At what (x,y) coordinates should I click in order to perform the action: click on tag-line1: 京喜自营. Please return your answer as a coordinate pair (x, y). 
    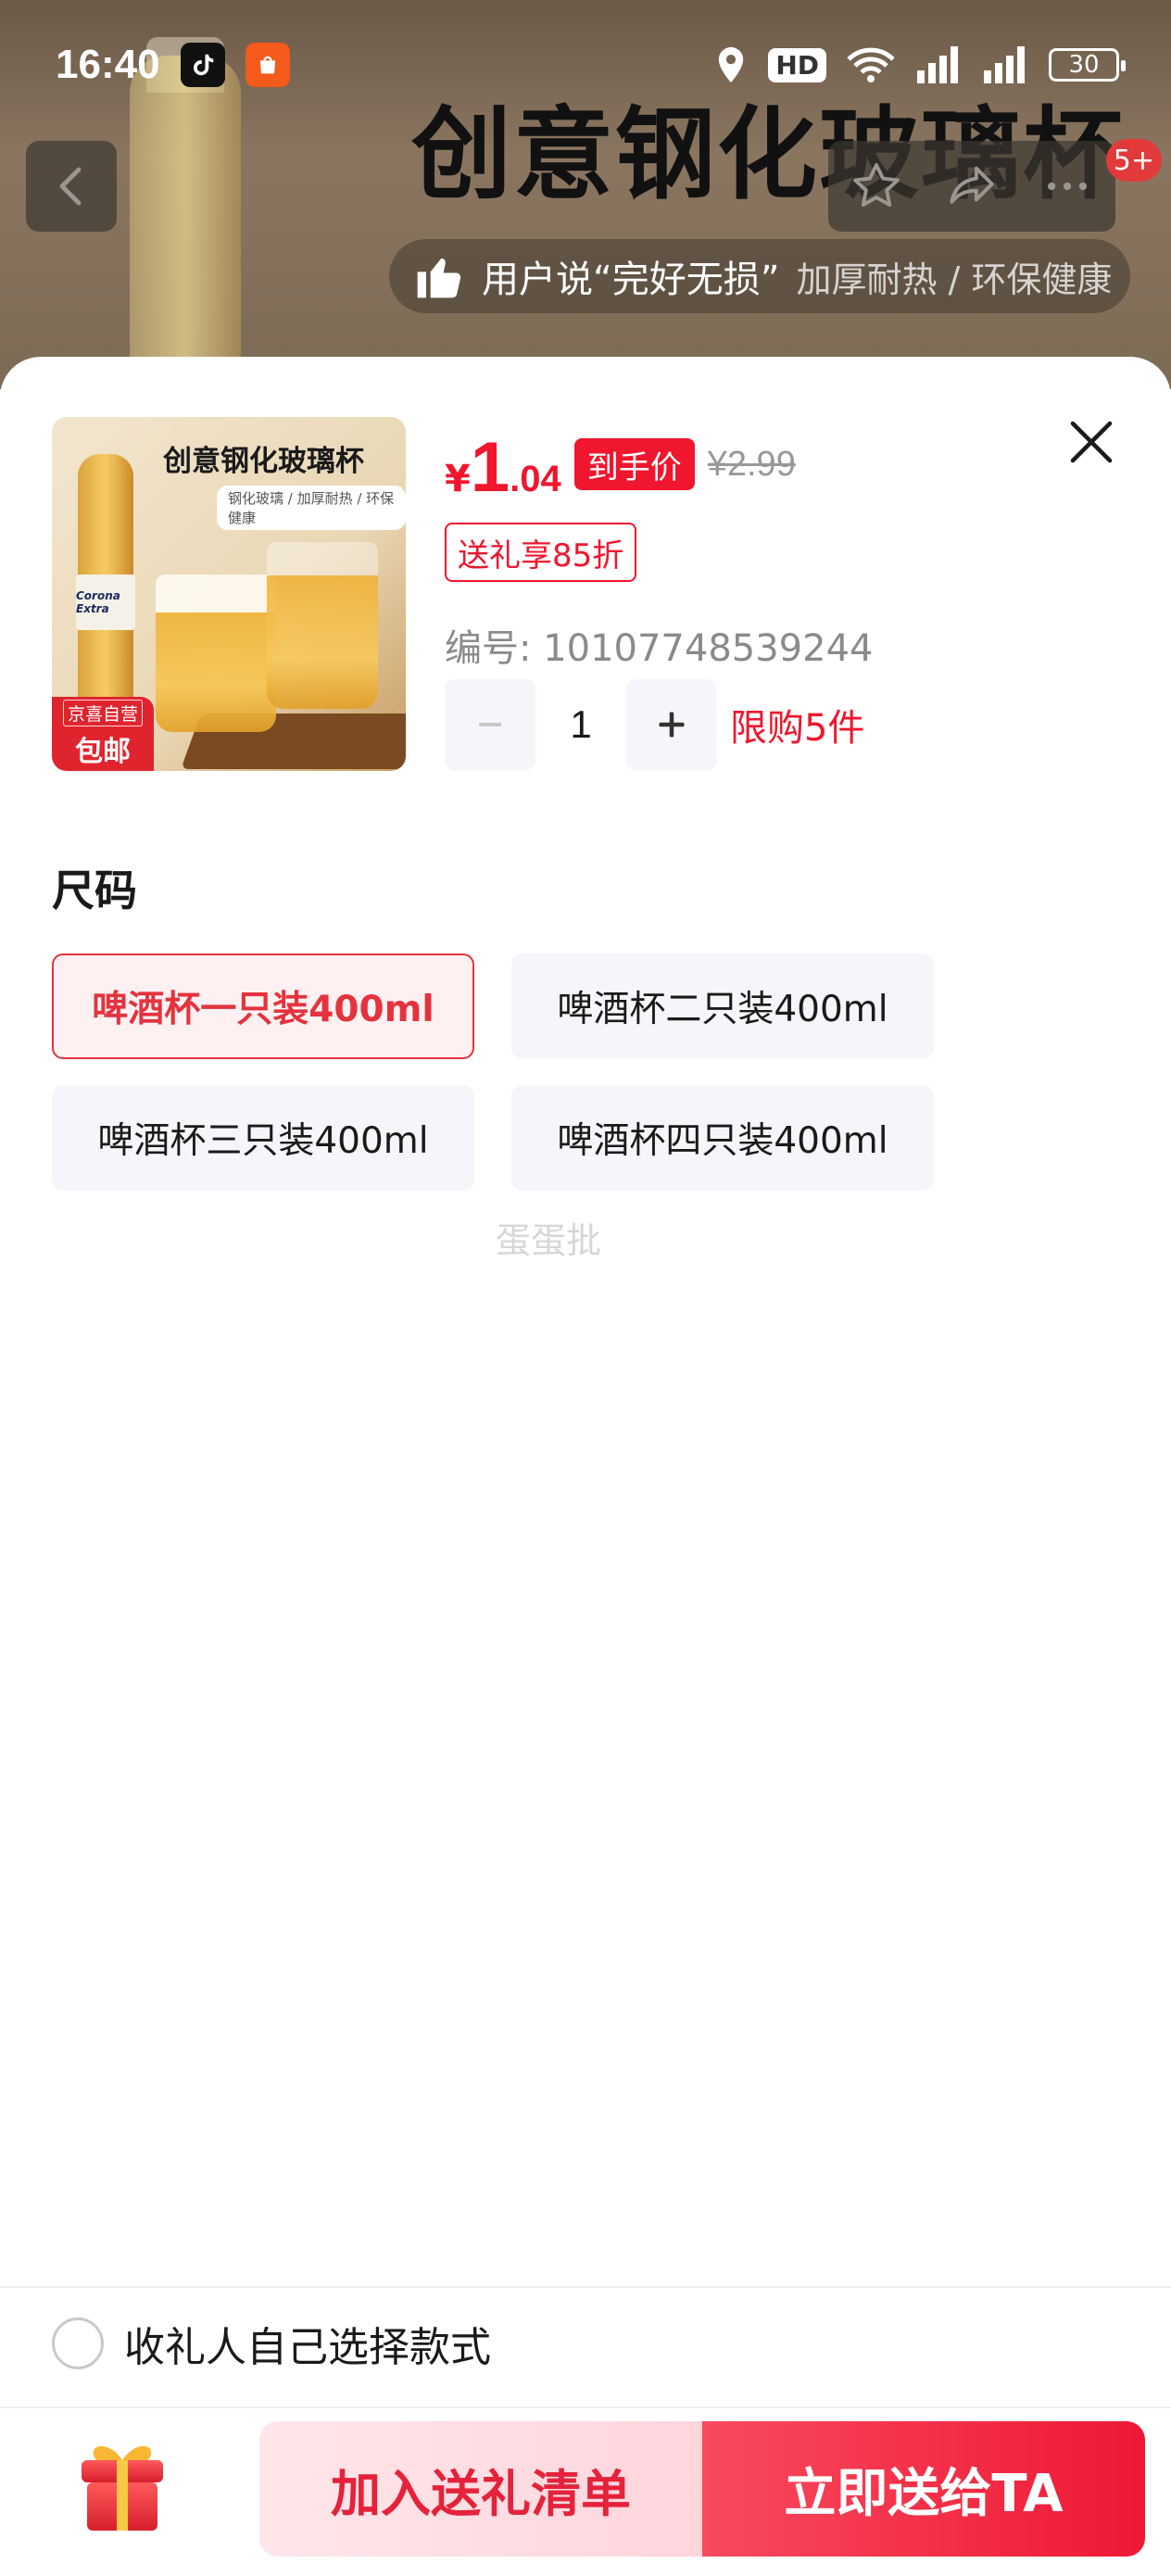
    Looking at the image, I should click on (103, 712).